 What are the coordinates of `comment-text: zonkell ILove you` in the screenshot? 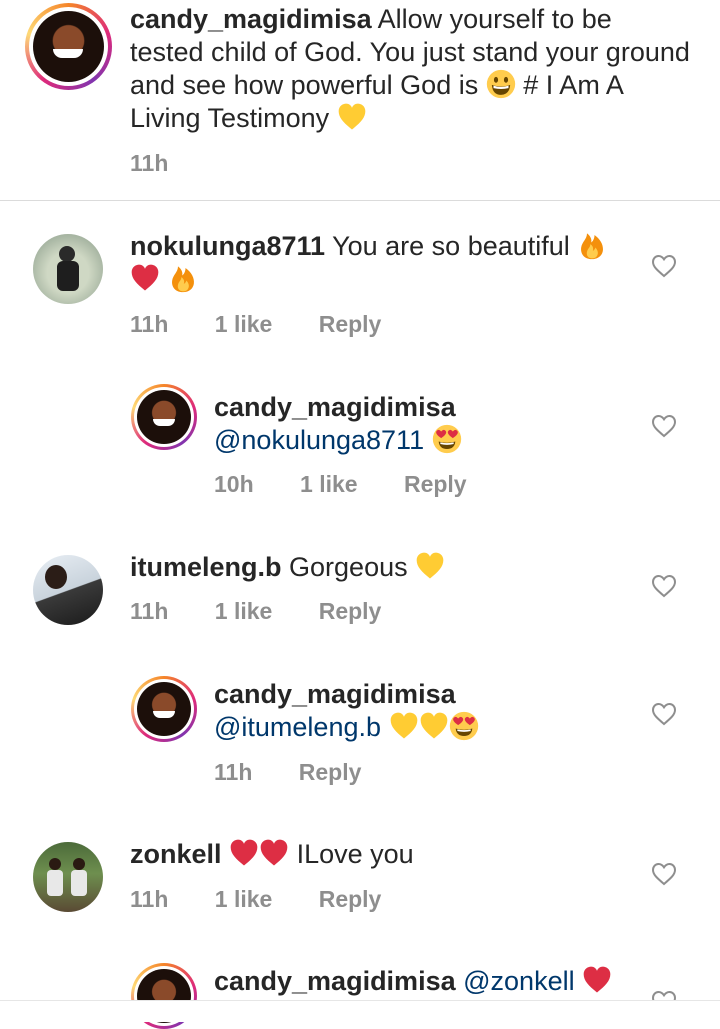 It's located at (272, 853).